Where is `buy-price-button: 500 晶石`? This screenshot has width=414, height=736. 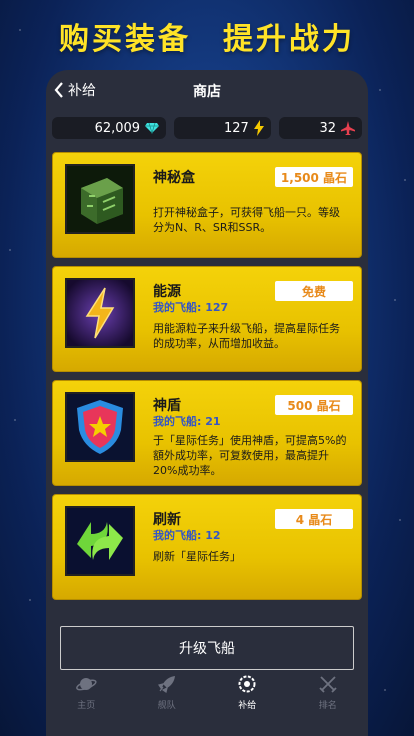
buy-price-button: 500 晶石 is located at coordinates (314, 405).